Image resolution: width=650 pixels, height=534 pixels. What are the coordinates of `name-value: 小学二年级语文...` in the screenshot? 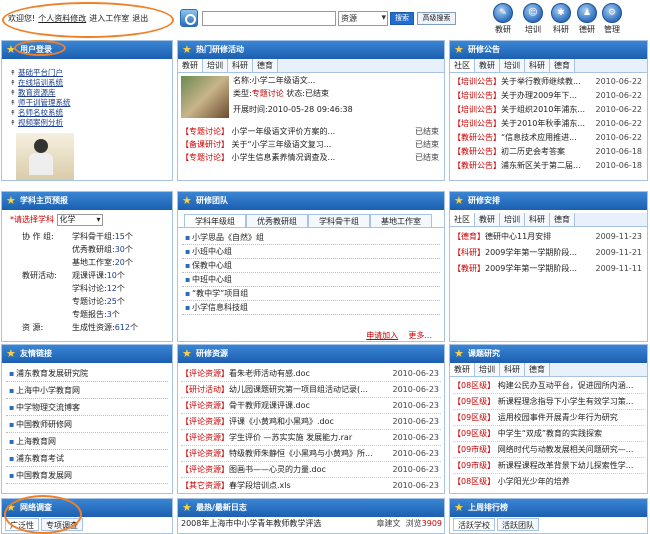 It's located at (284, 80).